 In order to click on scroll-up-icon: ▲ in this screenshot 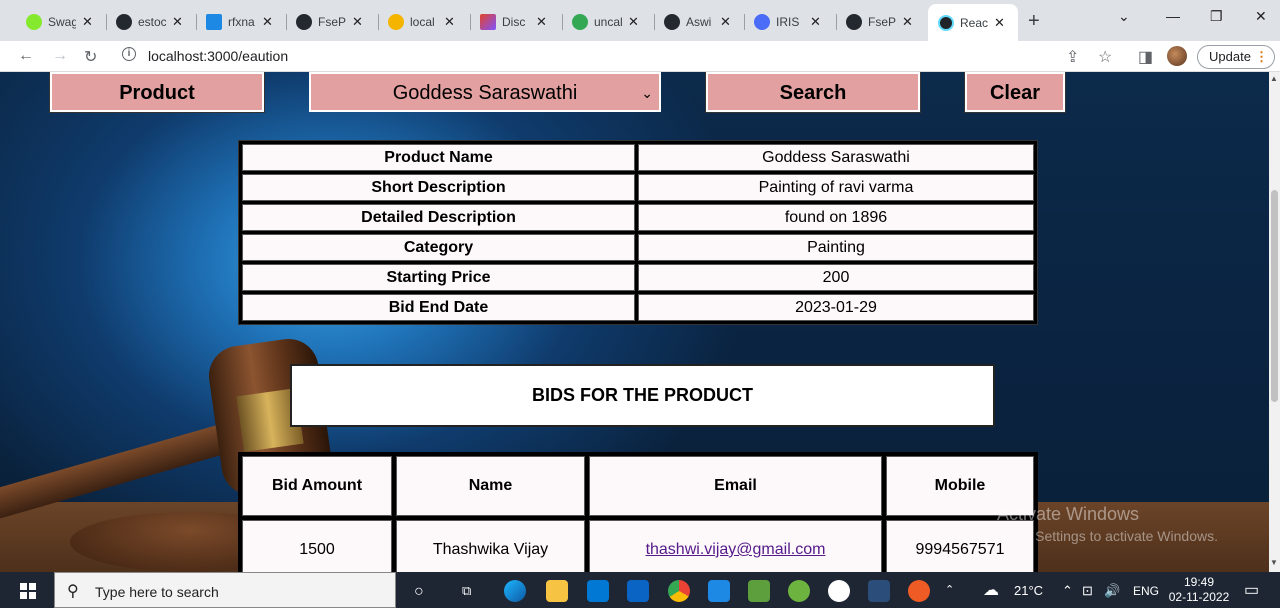, I will do `click(1274, 78)`.